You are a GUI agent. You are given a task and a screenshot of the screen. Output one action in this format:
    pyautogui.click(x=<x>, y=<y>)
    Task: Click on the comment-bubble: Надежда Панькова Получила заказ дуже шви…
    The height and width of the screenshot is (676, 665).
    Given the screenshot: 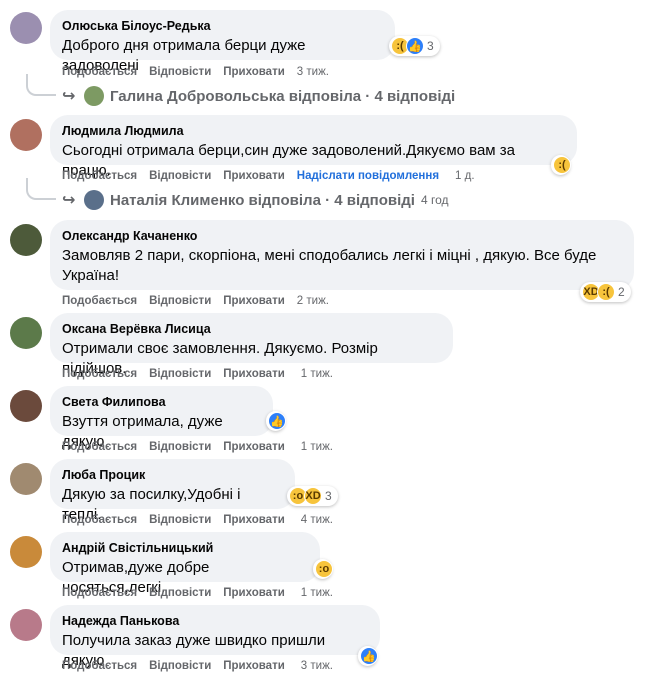 What is the action you would take?
    pyautogui.click(x=215, y=637)
    